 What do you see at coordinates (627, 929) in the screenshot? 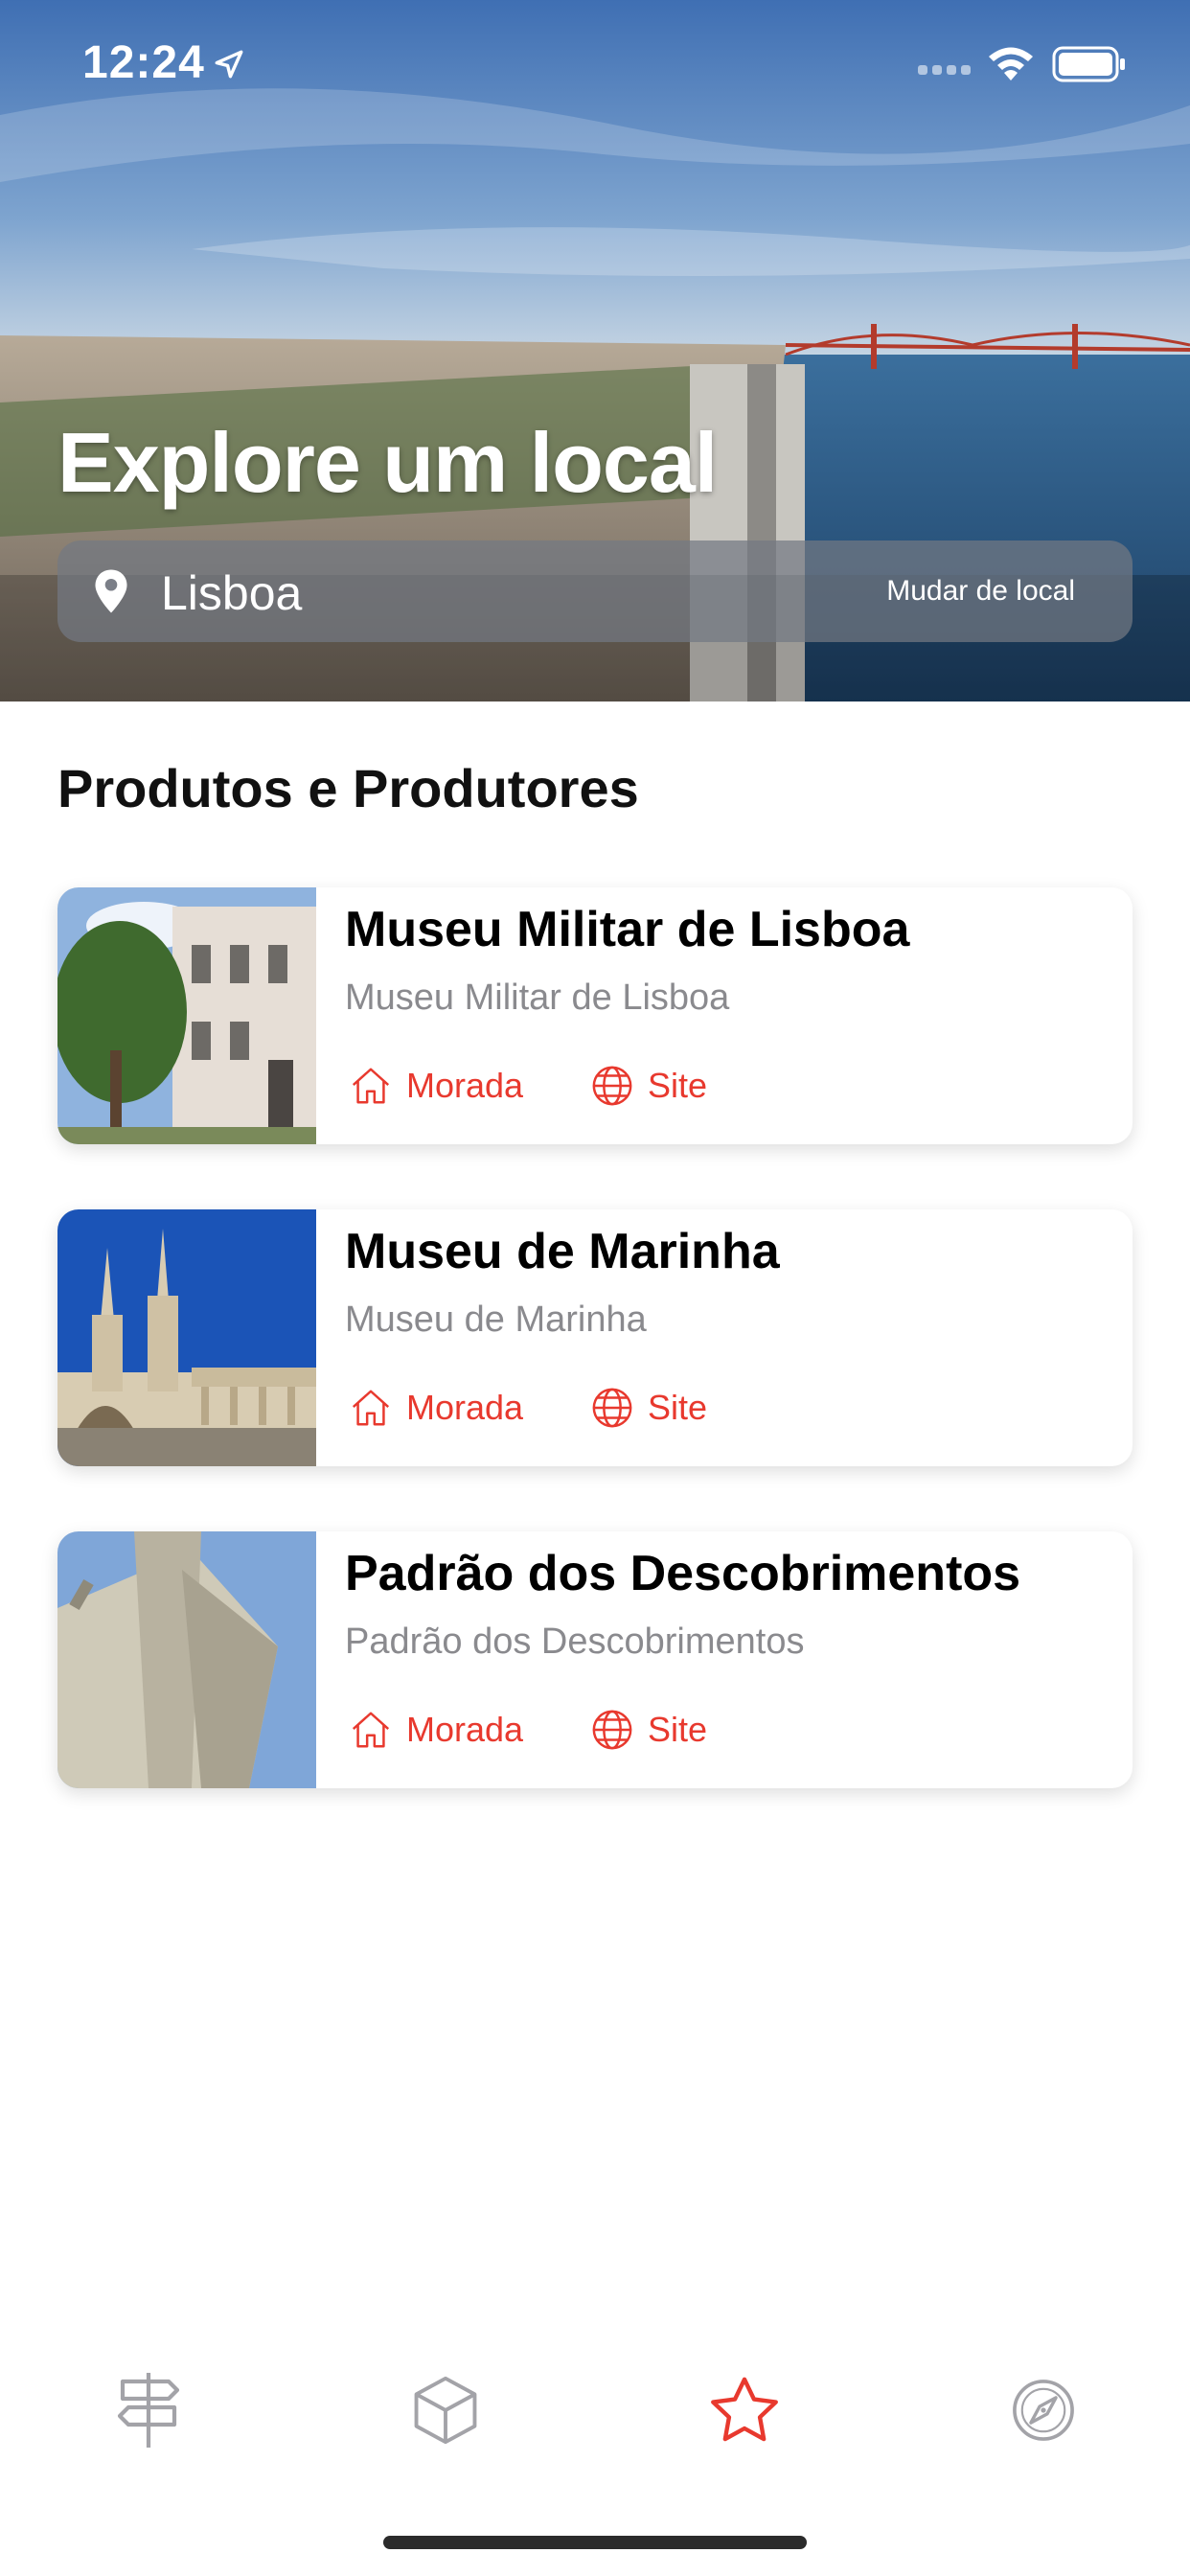
I see `card-title: Museu Militar de Lisboa` at bounding box center [627, 929].